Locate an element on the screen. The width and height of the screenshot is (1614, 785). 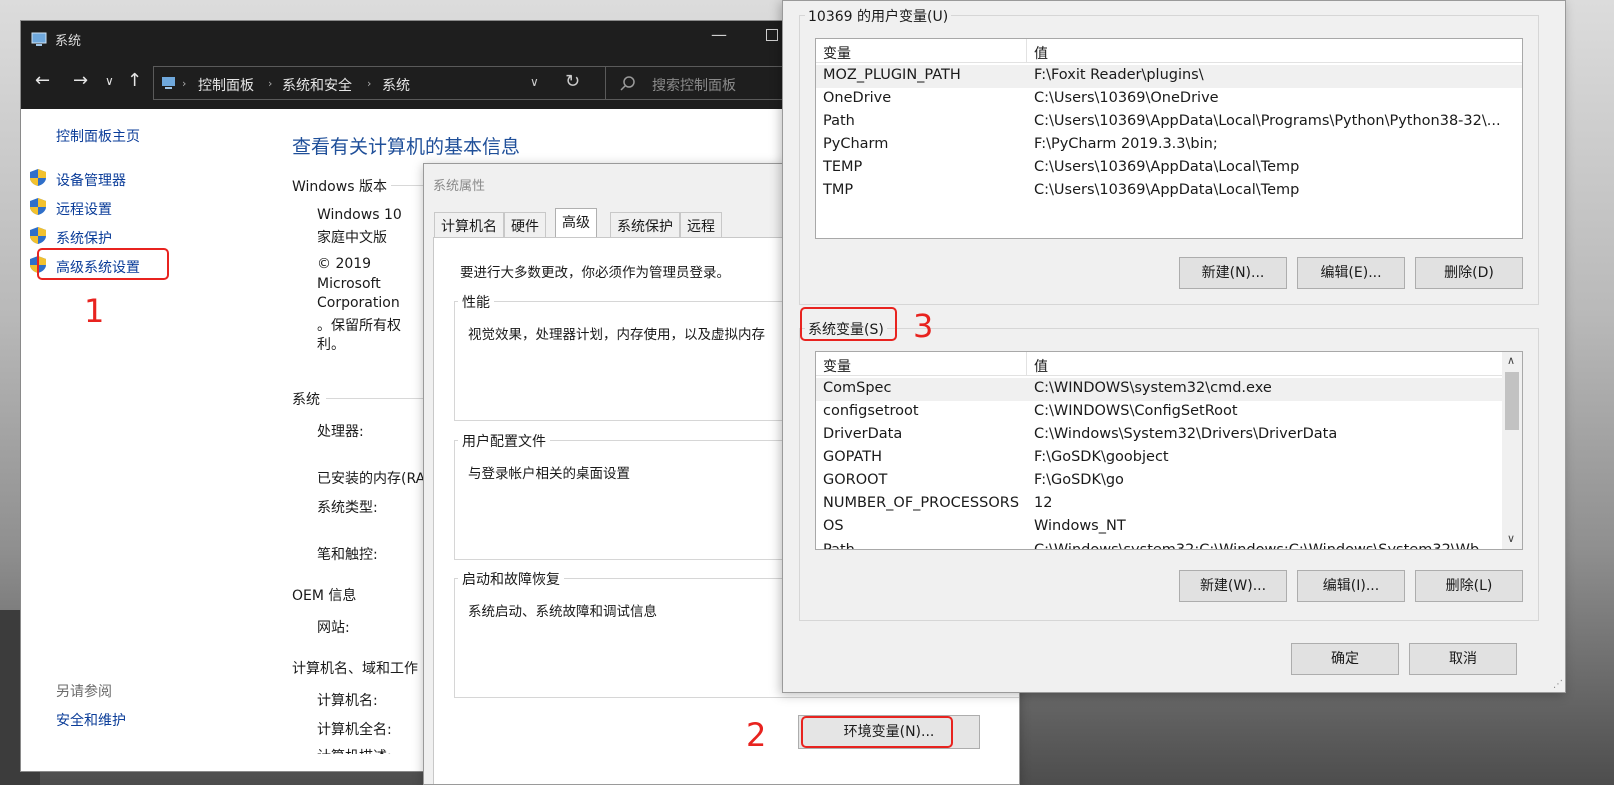
address-bar: ← → ∨ ↑ › 控制面板 › 系统和安全 › 系统 ∨ ↻ 搜索控制面板 is located at coordinates (410, 83).